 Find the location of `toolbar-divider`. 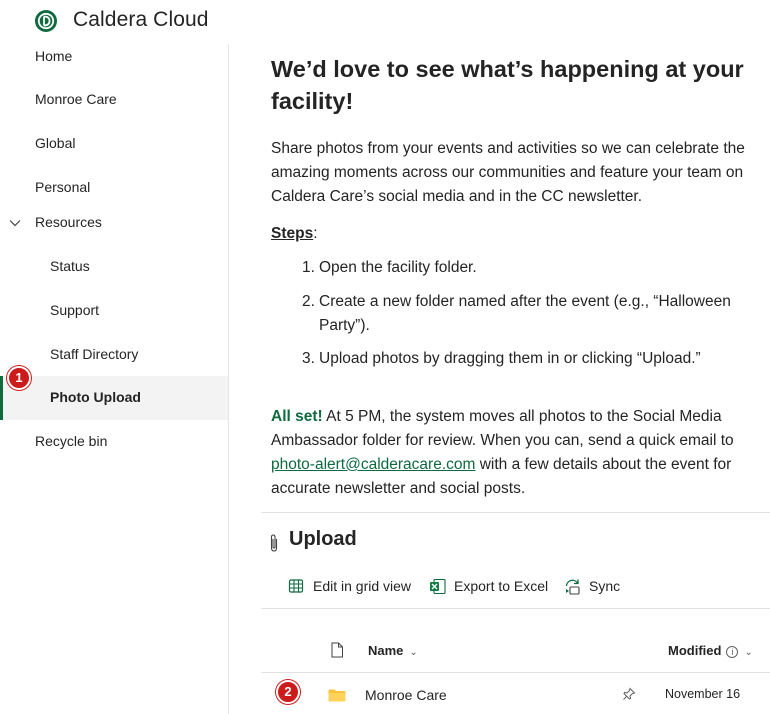

toolbar-divider is located at coordinates (515, 608).